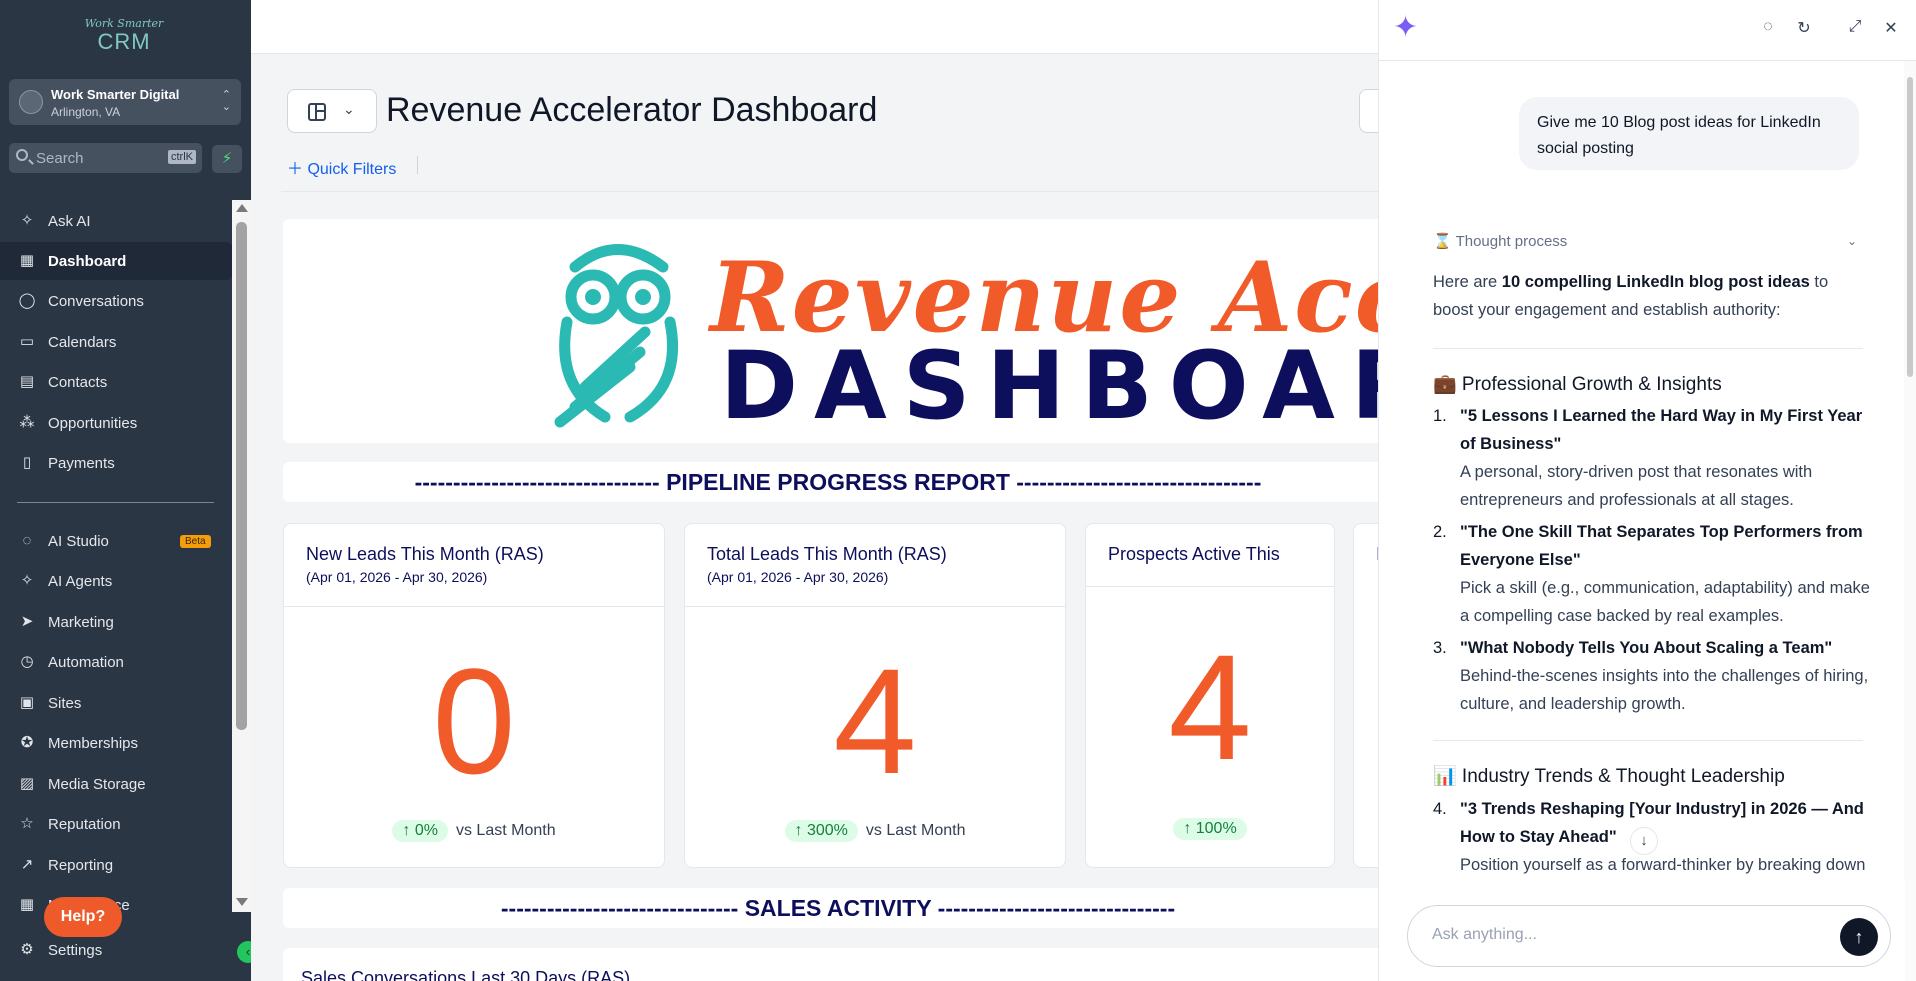 Image resolution: width=1916 pixels, height=981 pixels. What do you see at coordinates (116, 622) in the screenshot?
I see `sidebar-item-marketing: ➤ Marketing` at bounding box center [116, 622].